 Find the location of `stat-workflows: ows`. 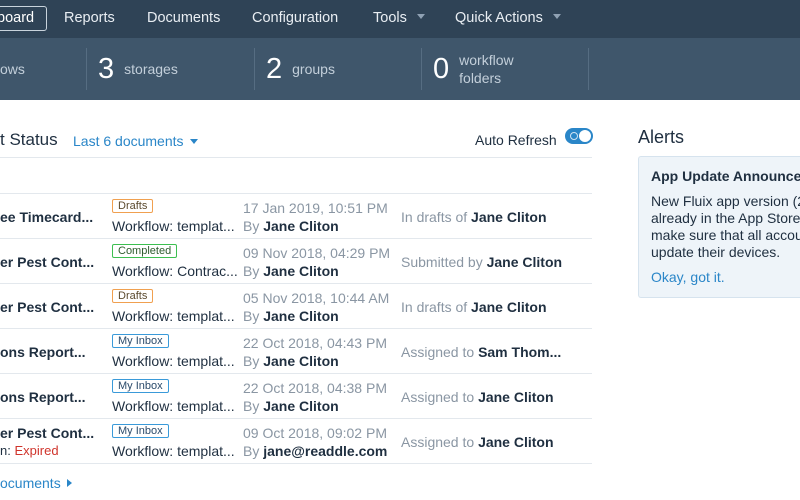

stat-workflows: ows is located at coordinates (12, 69).